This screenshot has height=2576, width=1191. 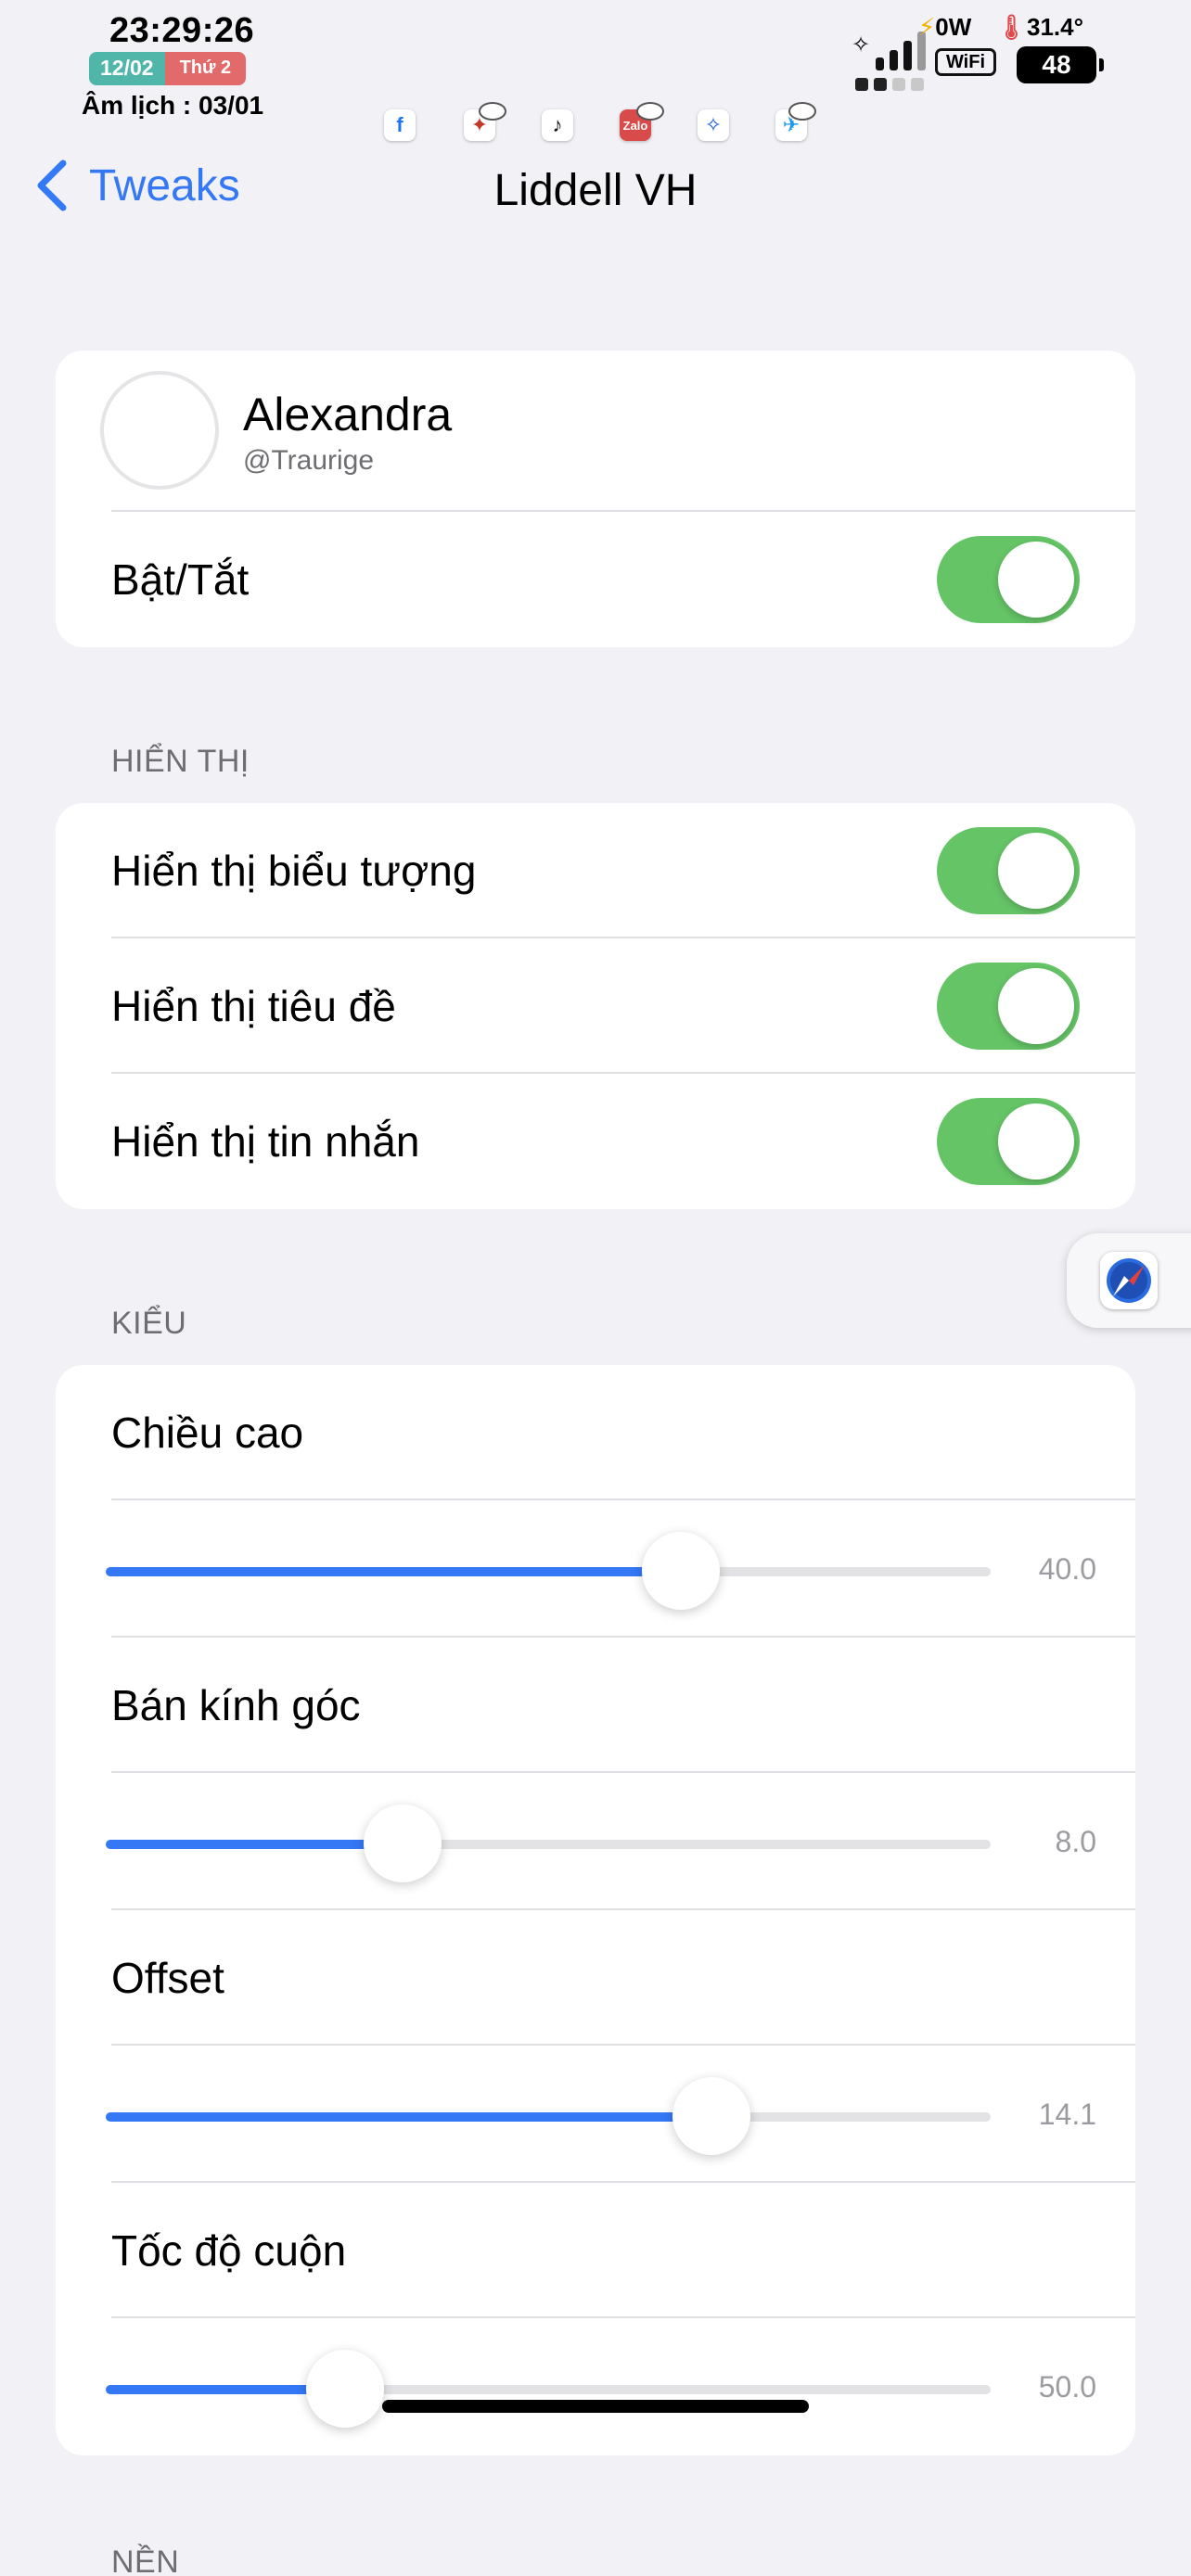 What do you see at coordinates (713, 125) in the screenshot?
I see `safari-icon: ✧` at bounding box center [713, 125].